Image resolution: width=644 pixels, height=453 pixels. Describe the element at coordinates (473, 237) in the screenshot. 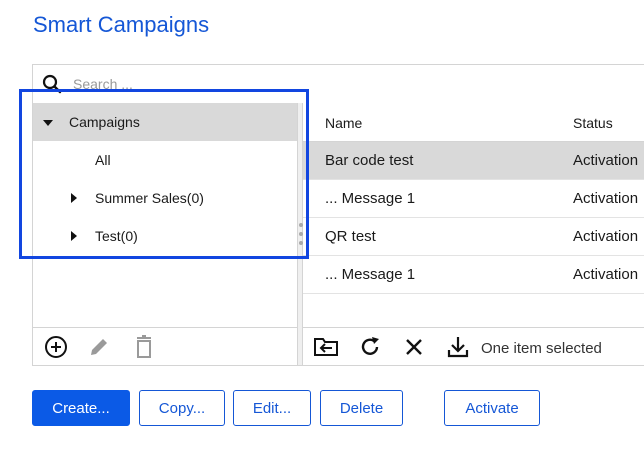

I see `table-row: QR test Activation` at that location.